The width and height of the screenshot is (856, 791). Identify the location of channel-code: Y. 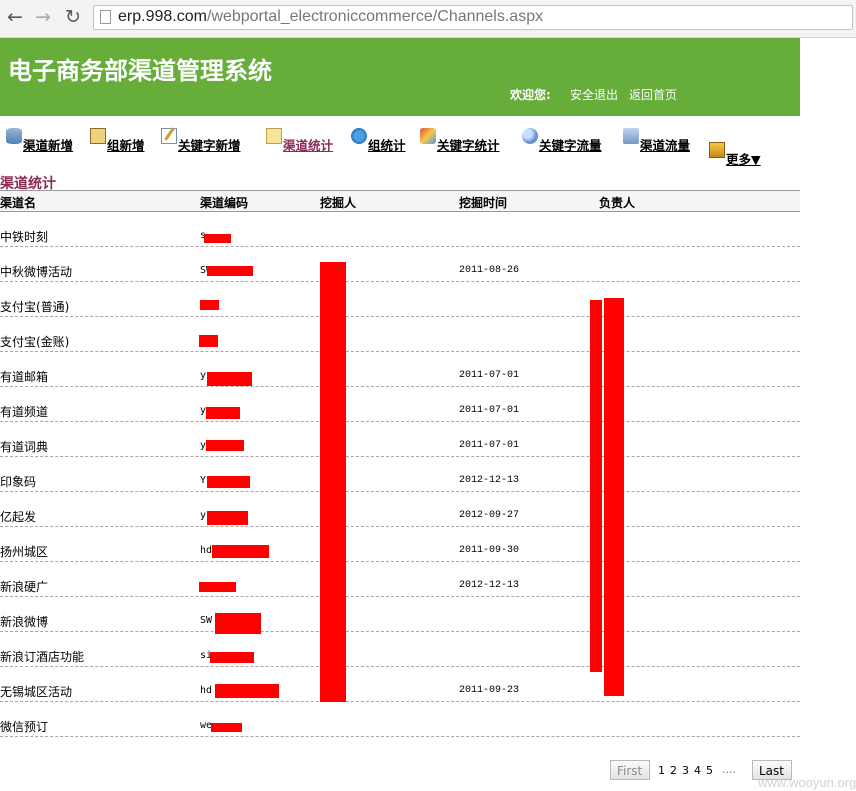
(203, 480).